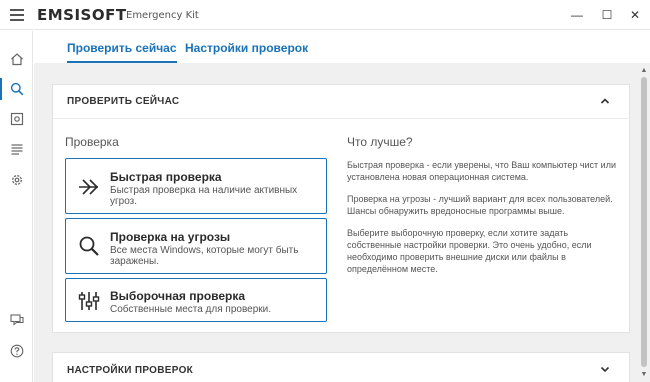 Image resolution: width=650 pixels, height=382 pixels. What do you see at coordinates (92, 142) in the screenshot?
I see `scan-heading: Проверка` at bounding box center [92, 142].